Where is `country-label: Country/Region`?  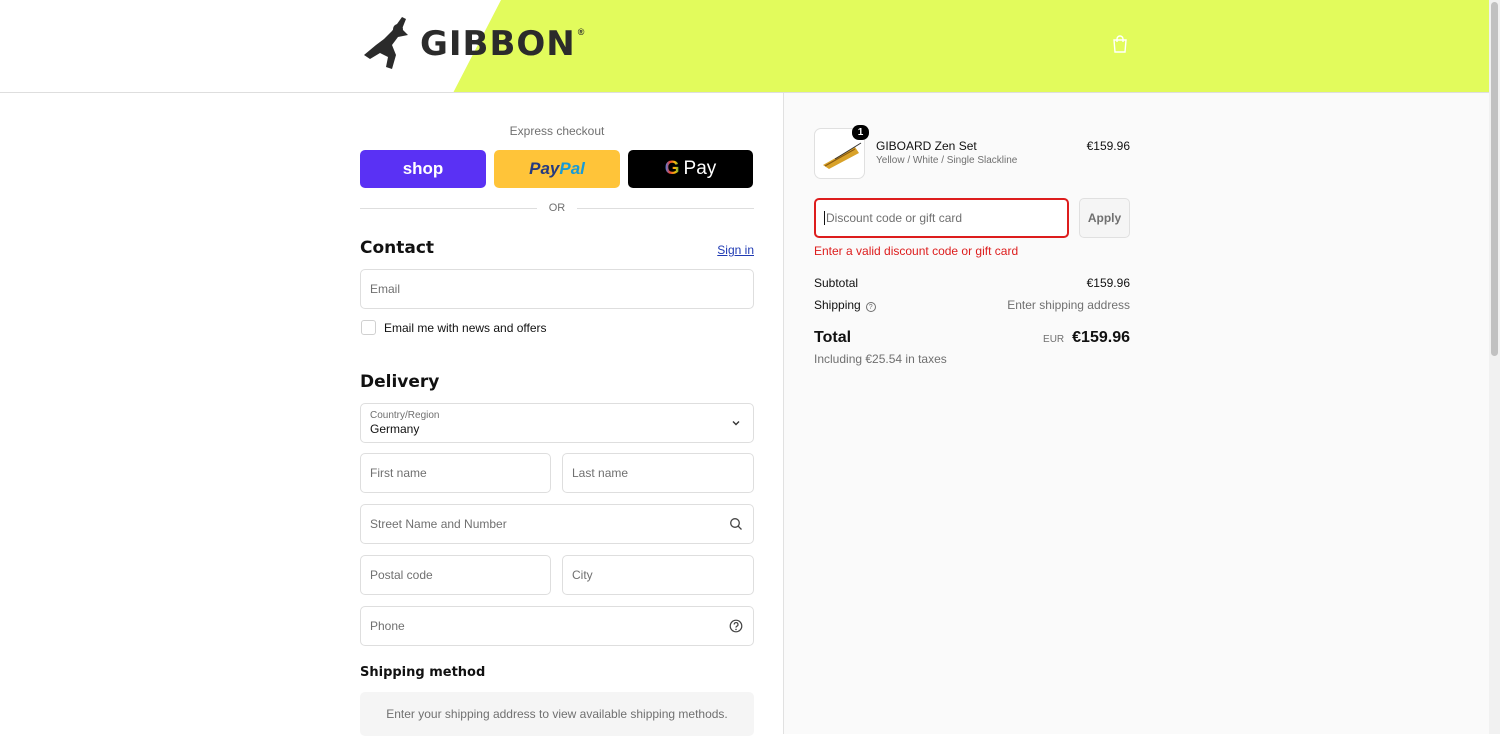
country-label: Country/Region is located at coordinates (405, 415).